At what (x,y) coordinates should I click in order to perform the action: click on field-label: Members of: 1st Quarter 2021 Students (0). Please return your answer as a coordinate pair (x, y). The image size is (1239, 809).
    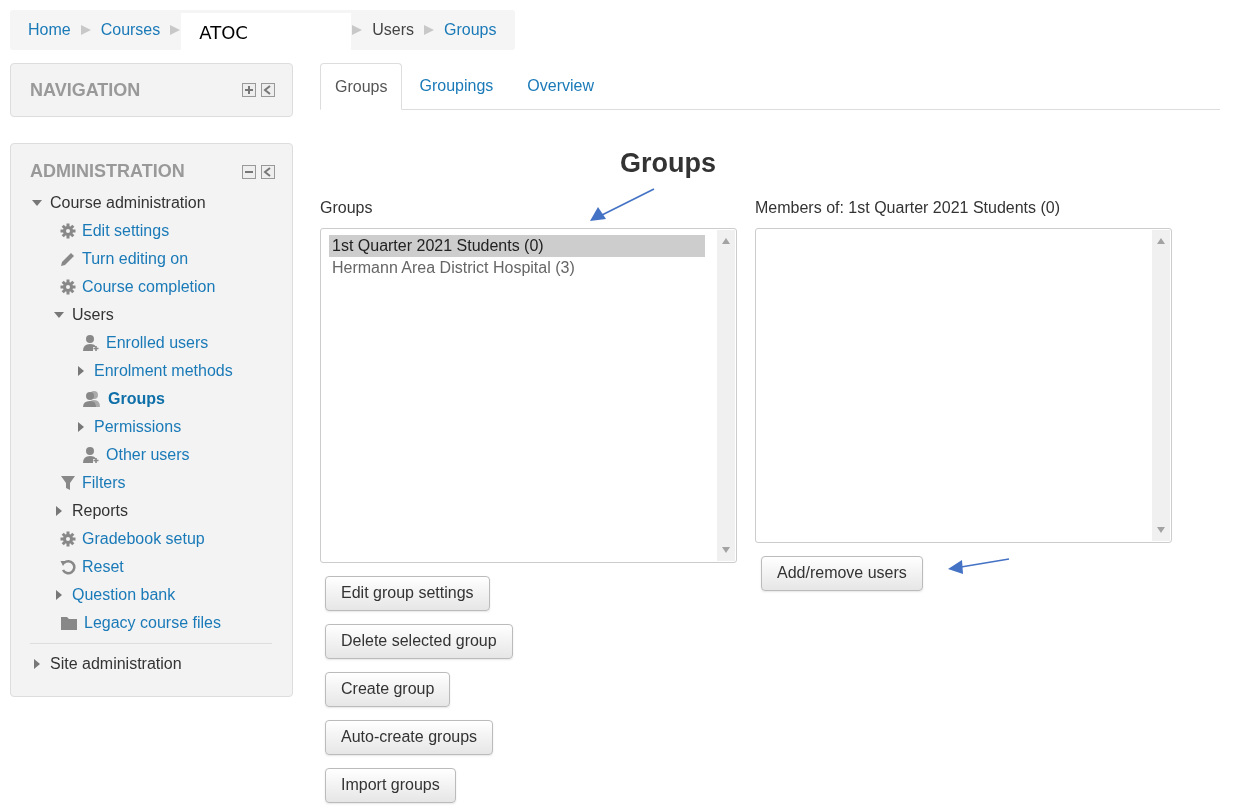
    Looking at the image, I should click on (908, 207).